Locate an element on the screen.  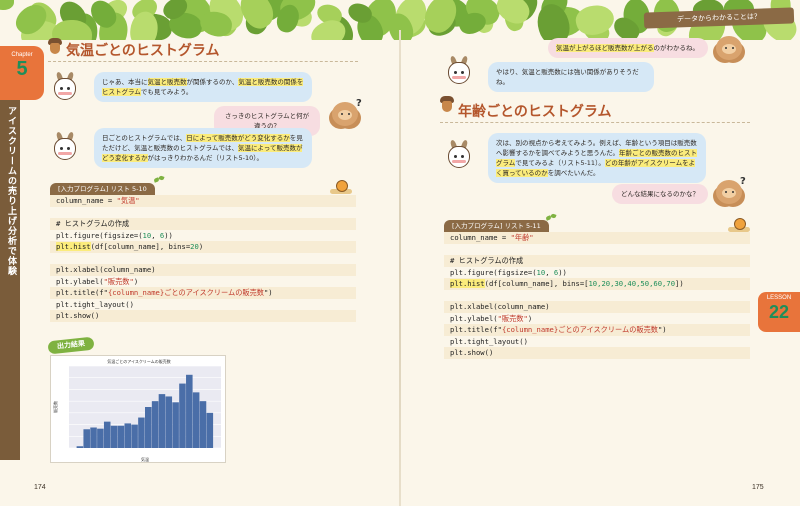
code-token: column_name = is located at coordinates (86, 200).